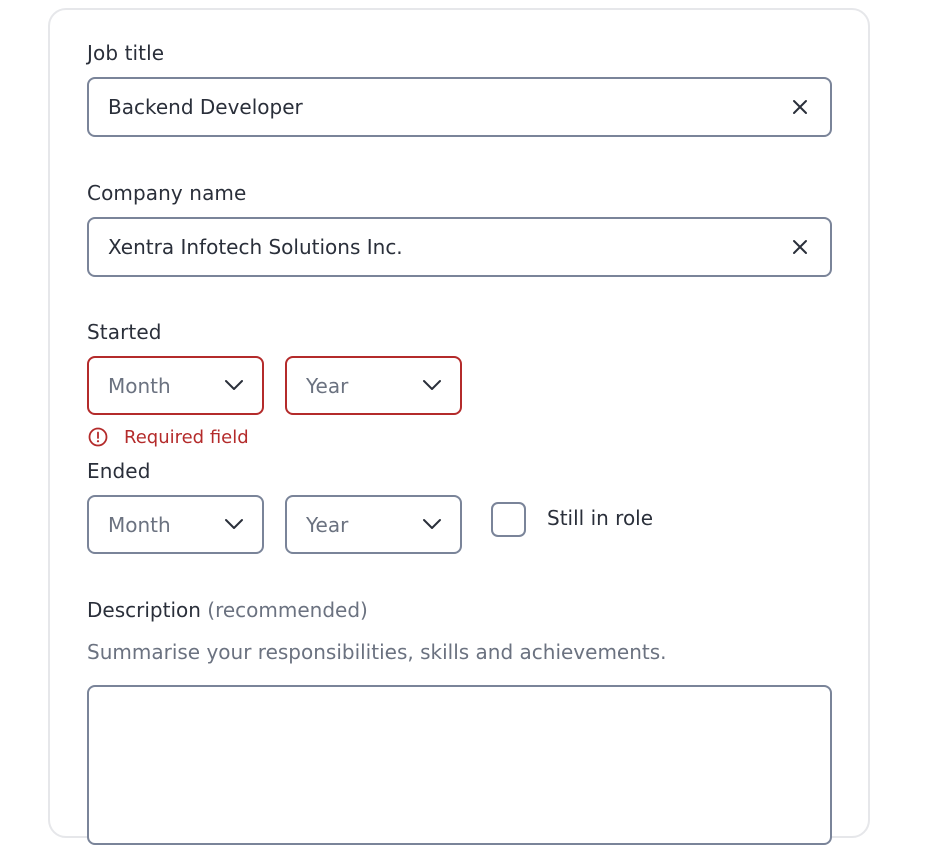  I want to click on still-in-role-row: Still in role, so click(572, 519).